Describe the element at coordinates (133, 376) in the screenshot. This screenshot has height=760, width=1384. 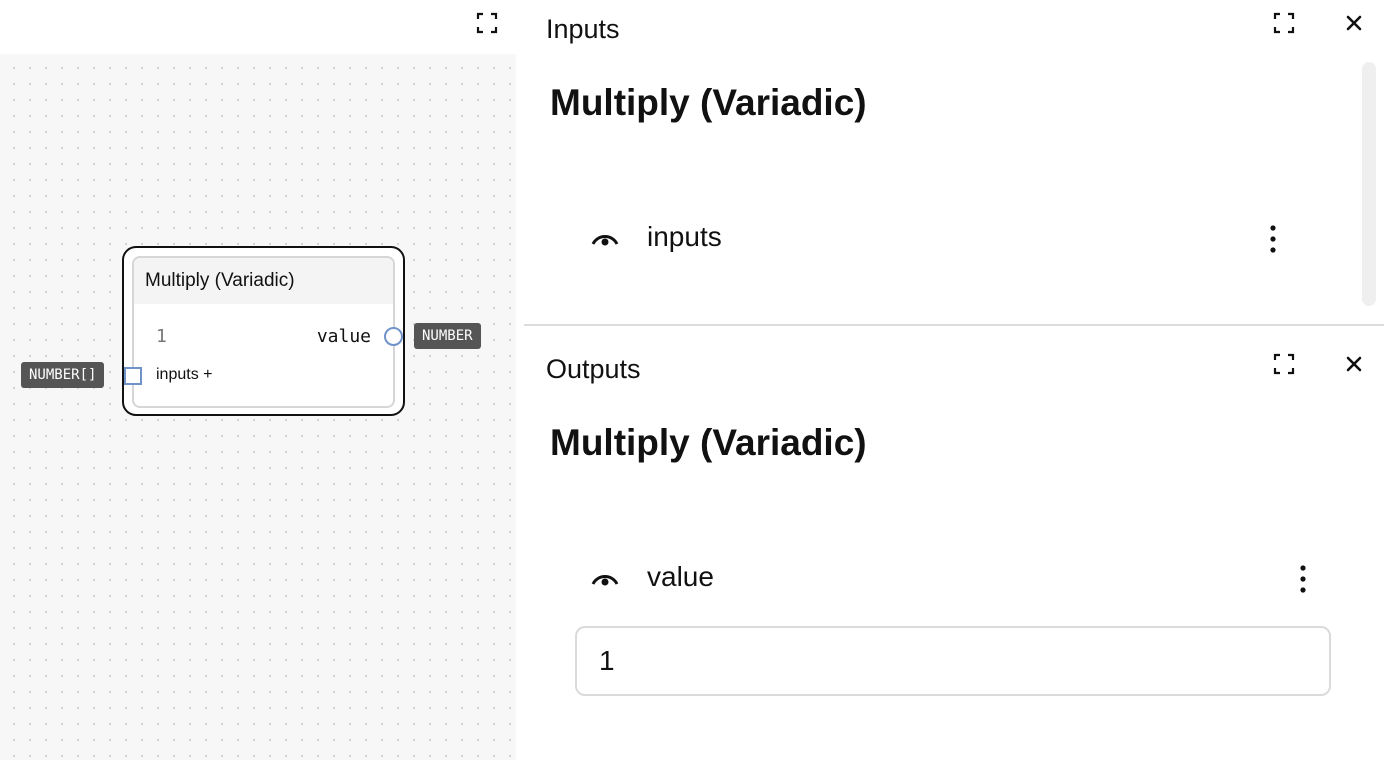
I see `input-port` at that location.